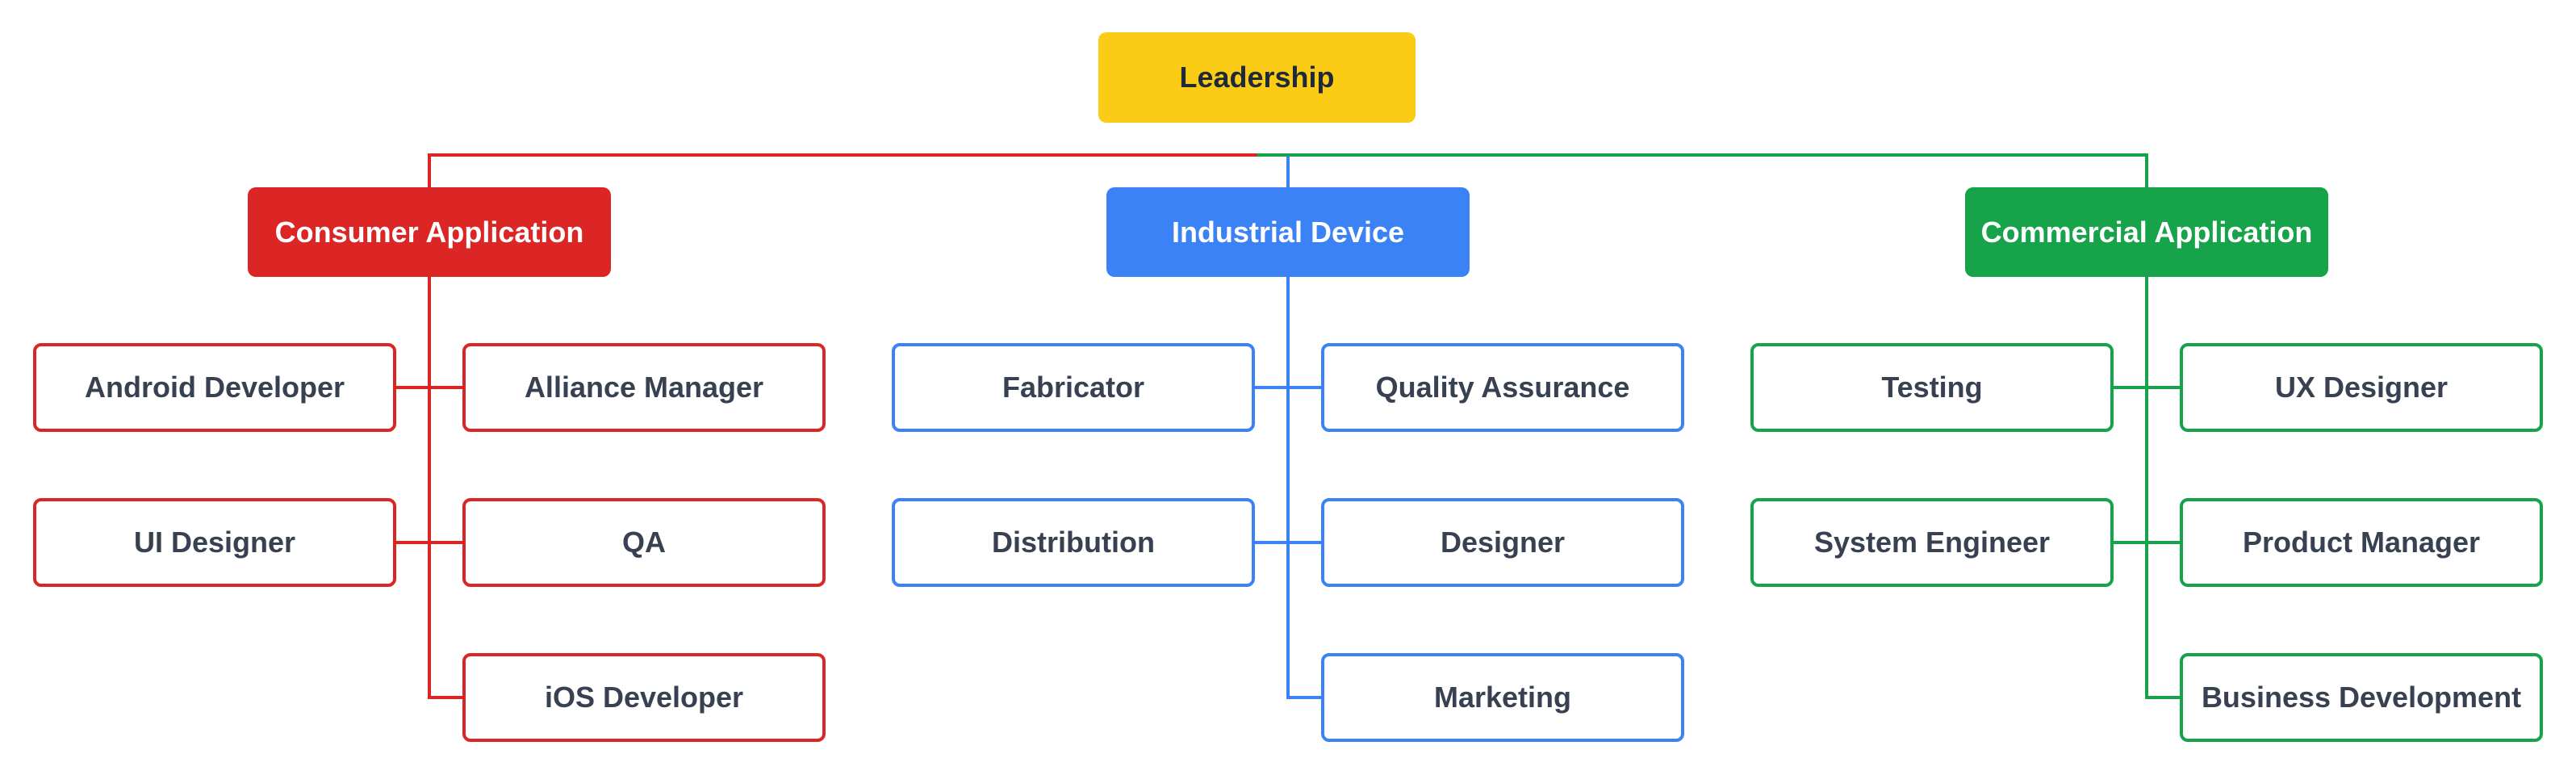 This screenshot has height=775, width=2576. I want to click on department-node-consumer-application: Consumer Application, so click(429, 232).